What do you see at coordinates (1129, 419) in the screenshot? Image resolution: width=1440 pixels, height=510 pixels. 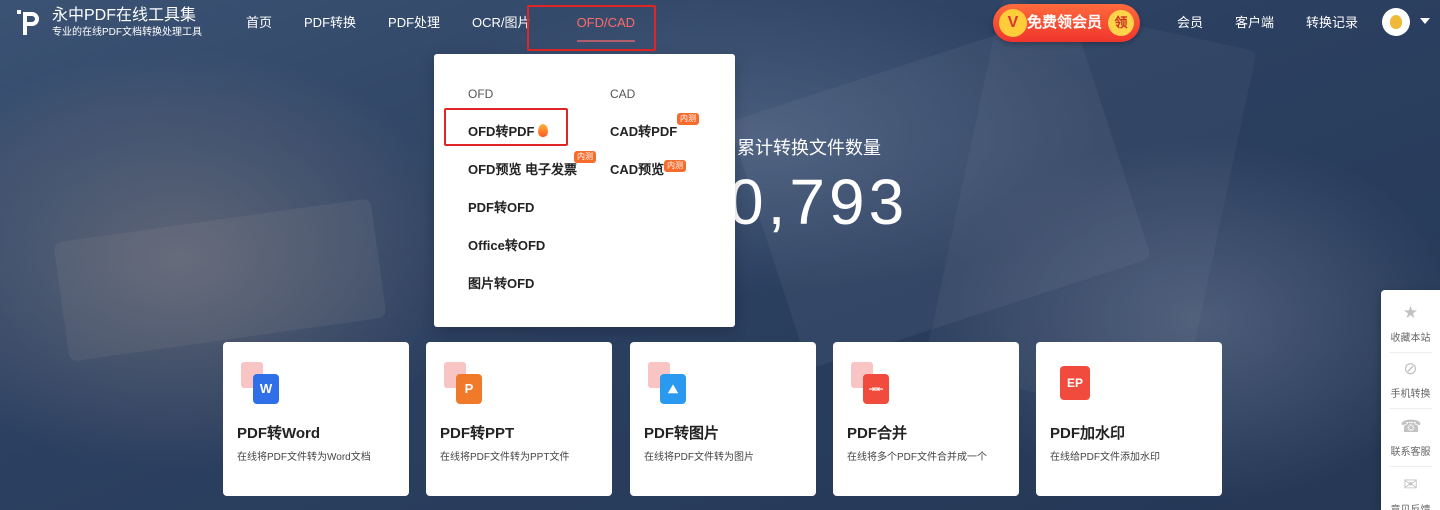 I see `card-pdf-watermark: EP PDF加水印 在线给PDF文件添加水印` at bounding box center [1129, 419].